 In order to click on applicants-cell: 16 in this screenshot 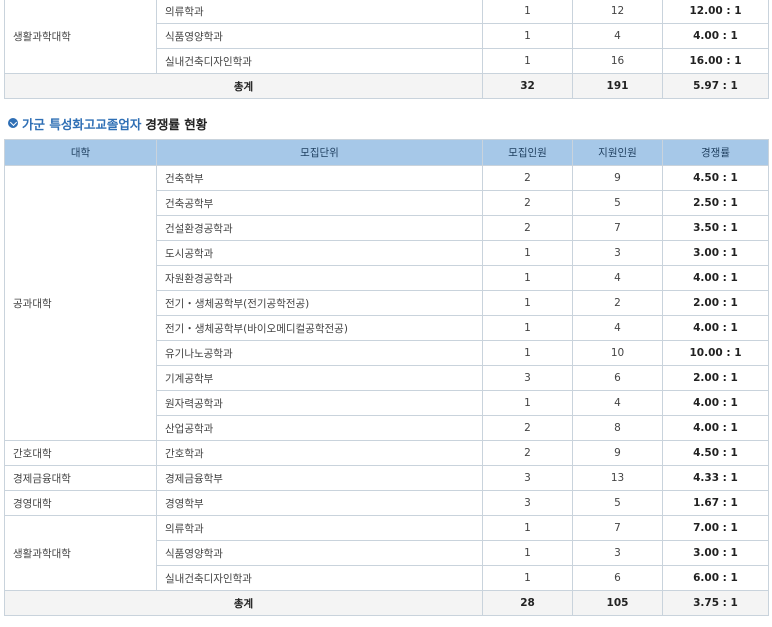, I will do `click(617, 61)`.